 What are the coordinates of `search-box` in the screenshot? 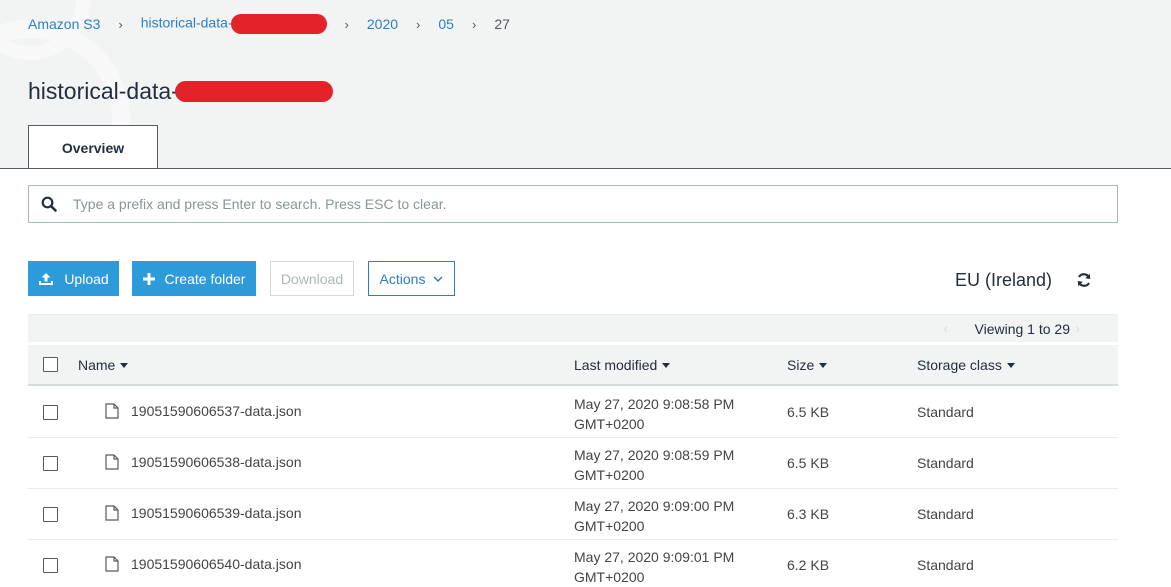 It's located at (573, 204).